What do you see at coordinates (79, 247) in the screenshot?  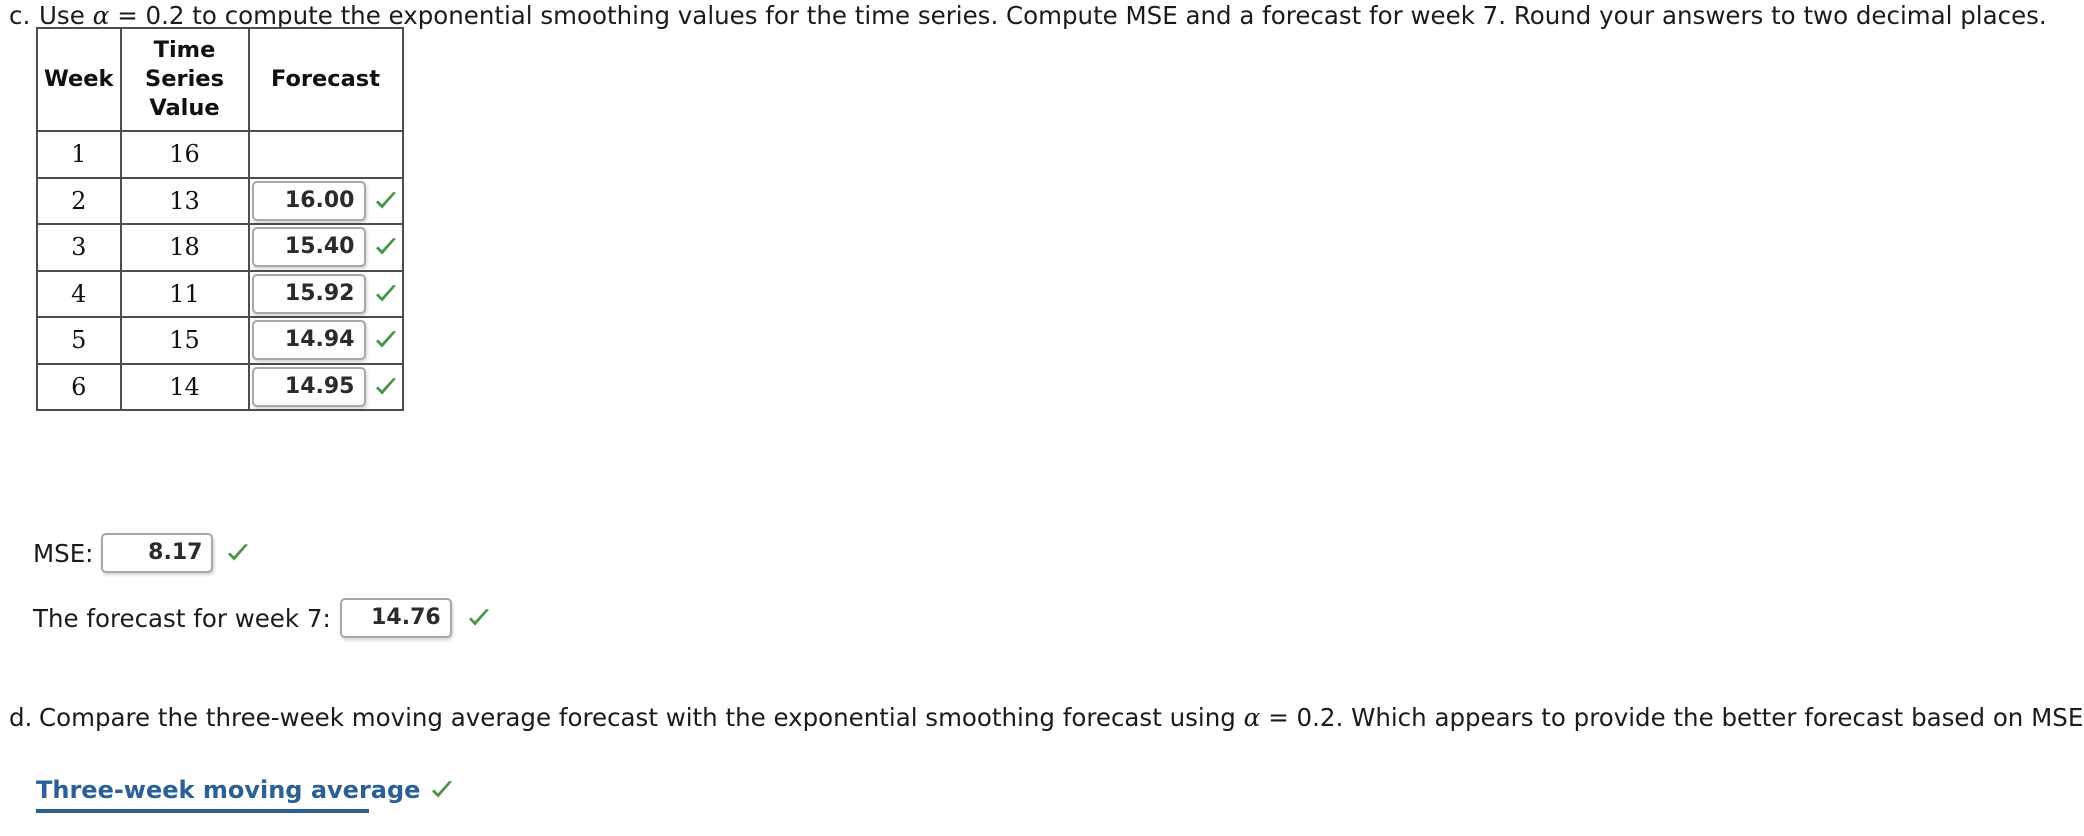 I see `cell-week: 3` at bounding box center [79, 247].